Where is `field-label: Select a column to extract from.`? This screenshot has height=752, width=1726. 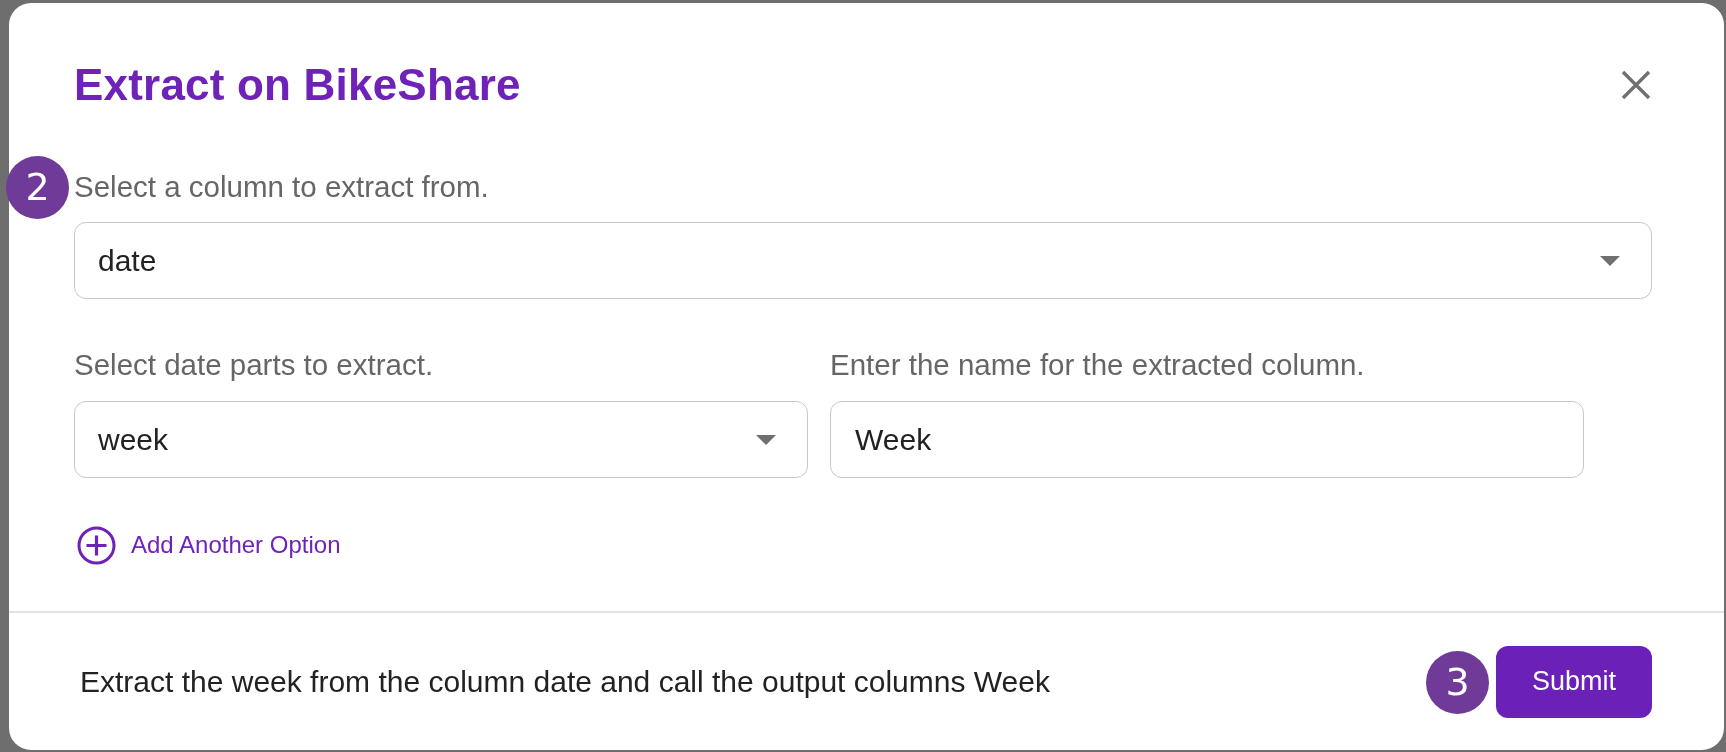 field-label: Select a column to extract from. is located at coordinates (281, 186).